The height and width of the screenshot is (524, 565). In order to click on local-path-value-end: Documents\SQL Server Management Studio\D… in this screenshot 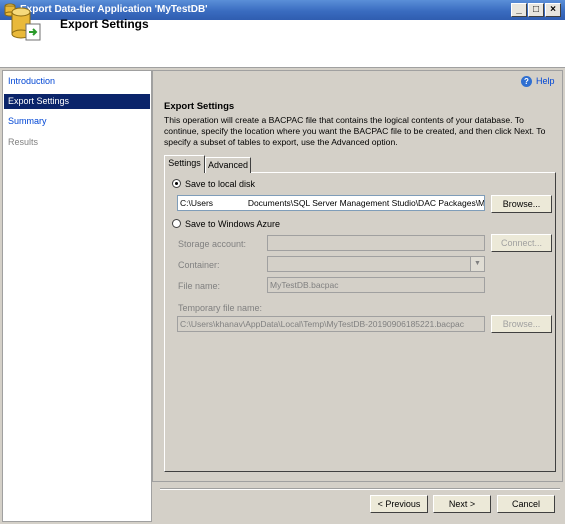, I will do `click(366, 203)`.